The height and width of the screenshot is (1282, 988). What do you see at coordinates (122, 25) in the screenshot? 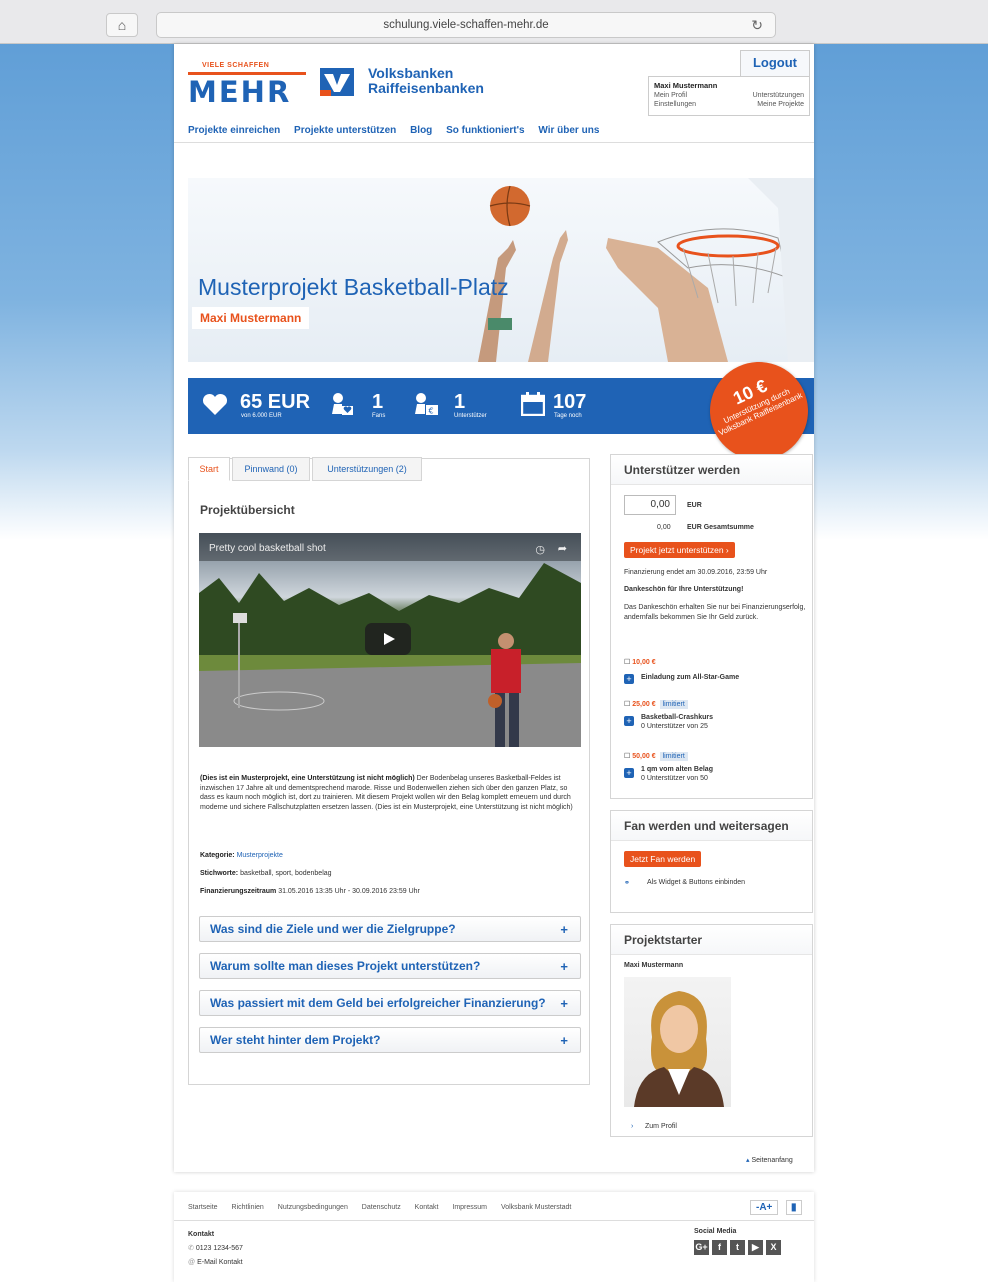
I see `home-icon: ⌂` at bounding box center [122, 25].